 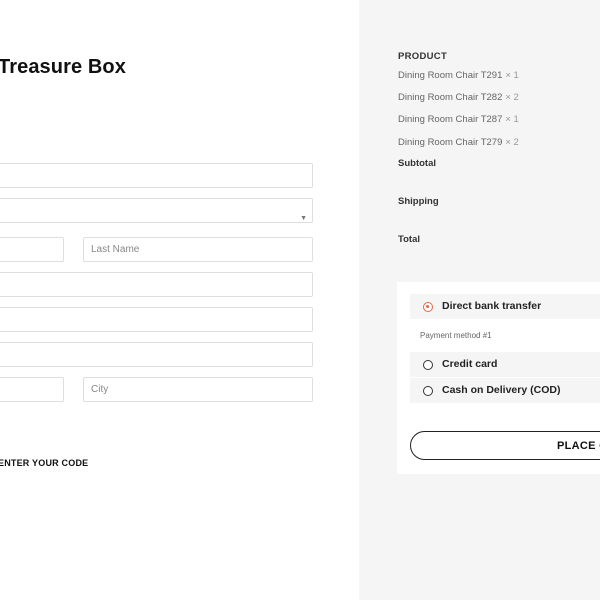 I want to click on list-item: Dining Room Chair T287 × 1, so click(x=458, y=119).